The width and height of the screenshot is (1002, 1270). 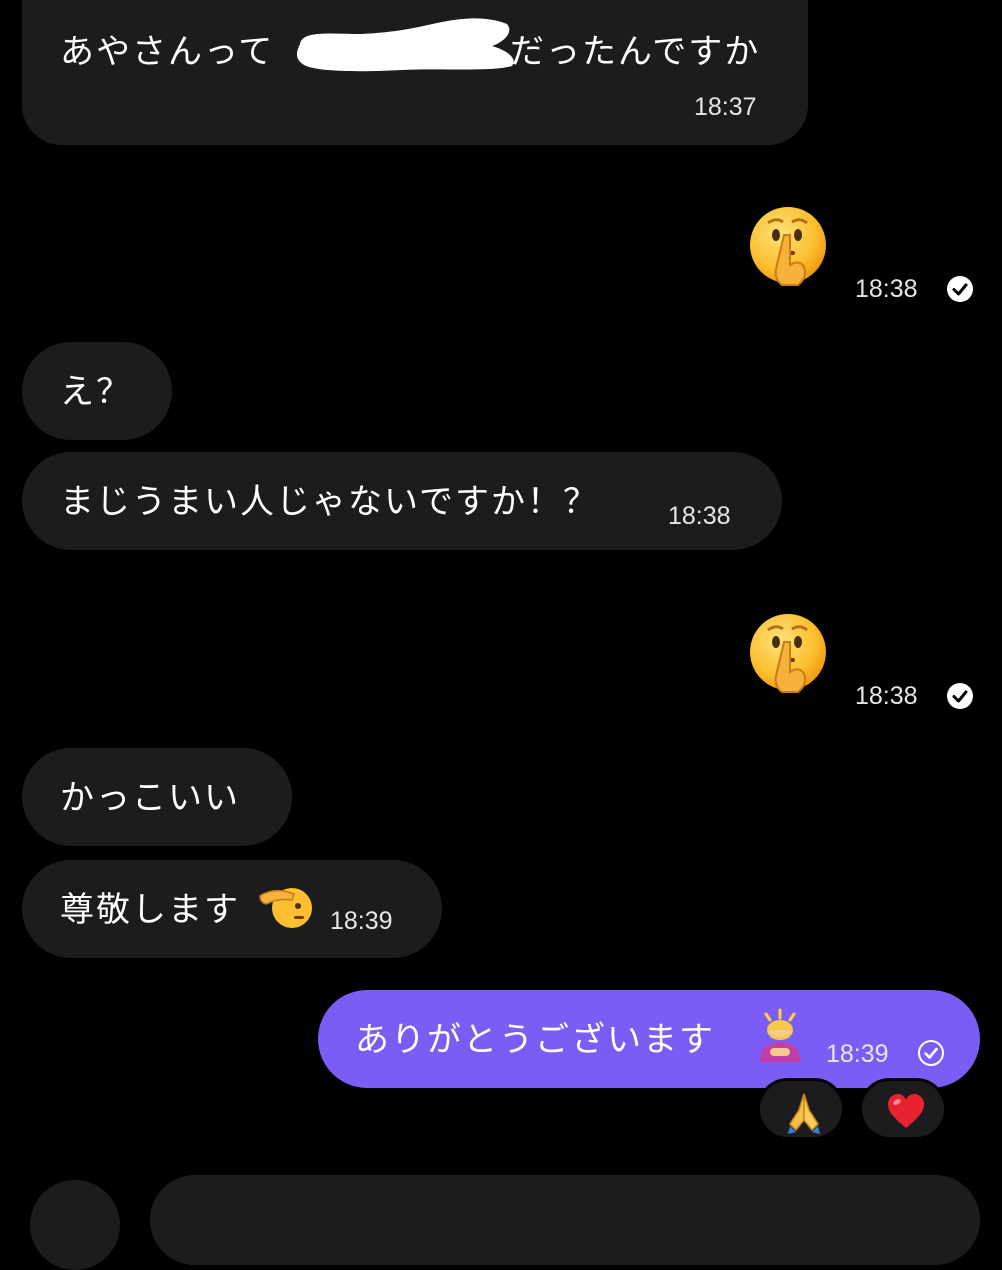 What do you see at coordinates (329, 502) in the screenshot?
I see `message-text: まじうまい人じゃないですか！？` at bounding box center [329, 502].